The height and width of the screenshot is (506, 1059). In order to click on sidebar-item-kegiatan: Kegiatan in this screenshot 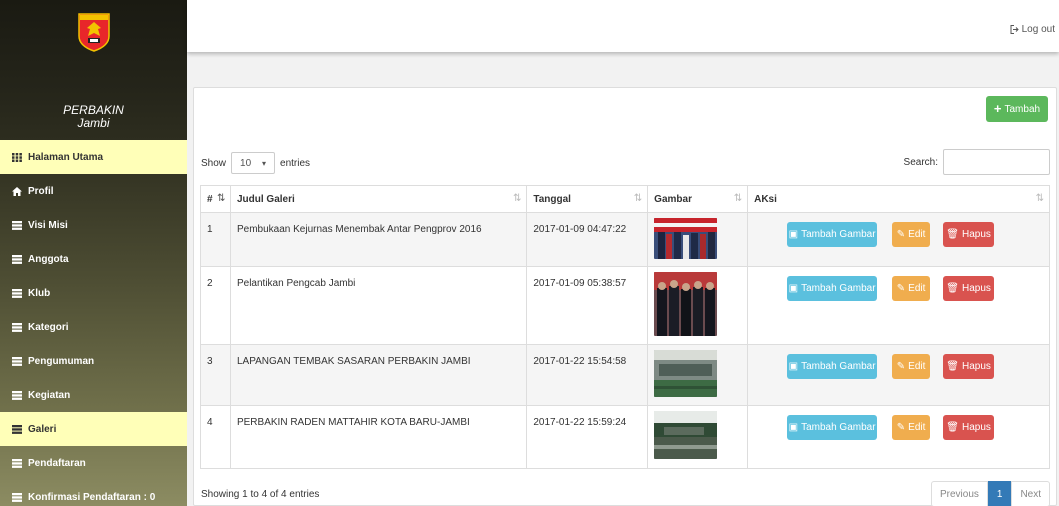, I will do `click(93, 395)`.